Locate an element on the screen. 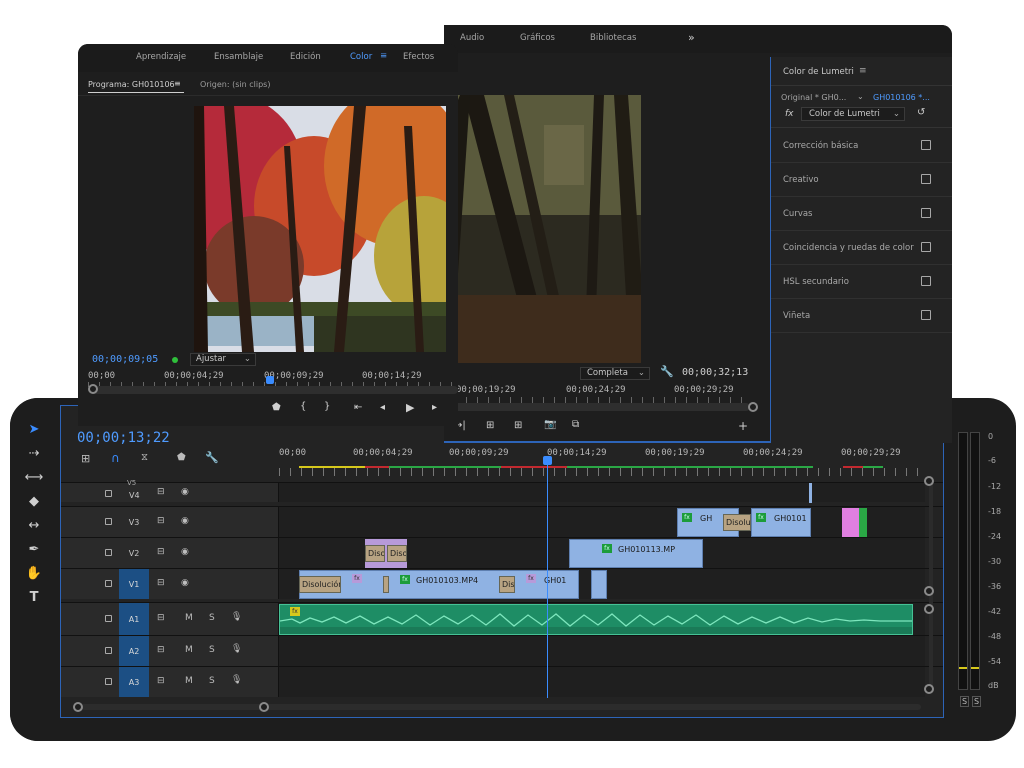 This screenshot has height=768, width=1024. clip-pink is located at coordinates (850, 522).